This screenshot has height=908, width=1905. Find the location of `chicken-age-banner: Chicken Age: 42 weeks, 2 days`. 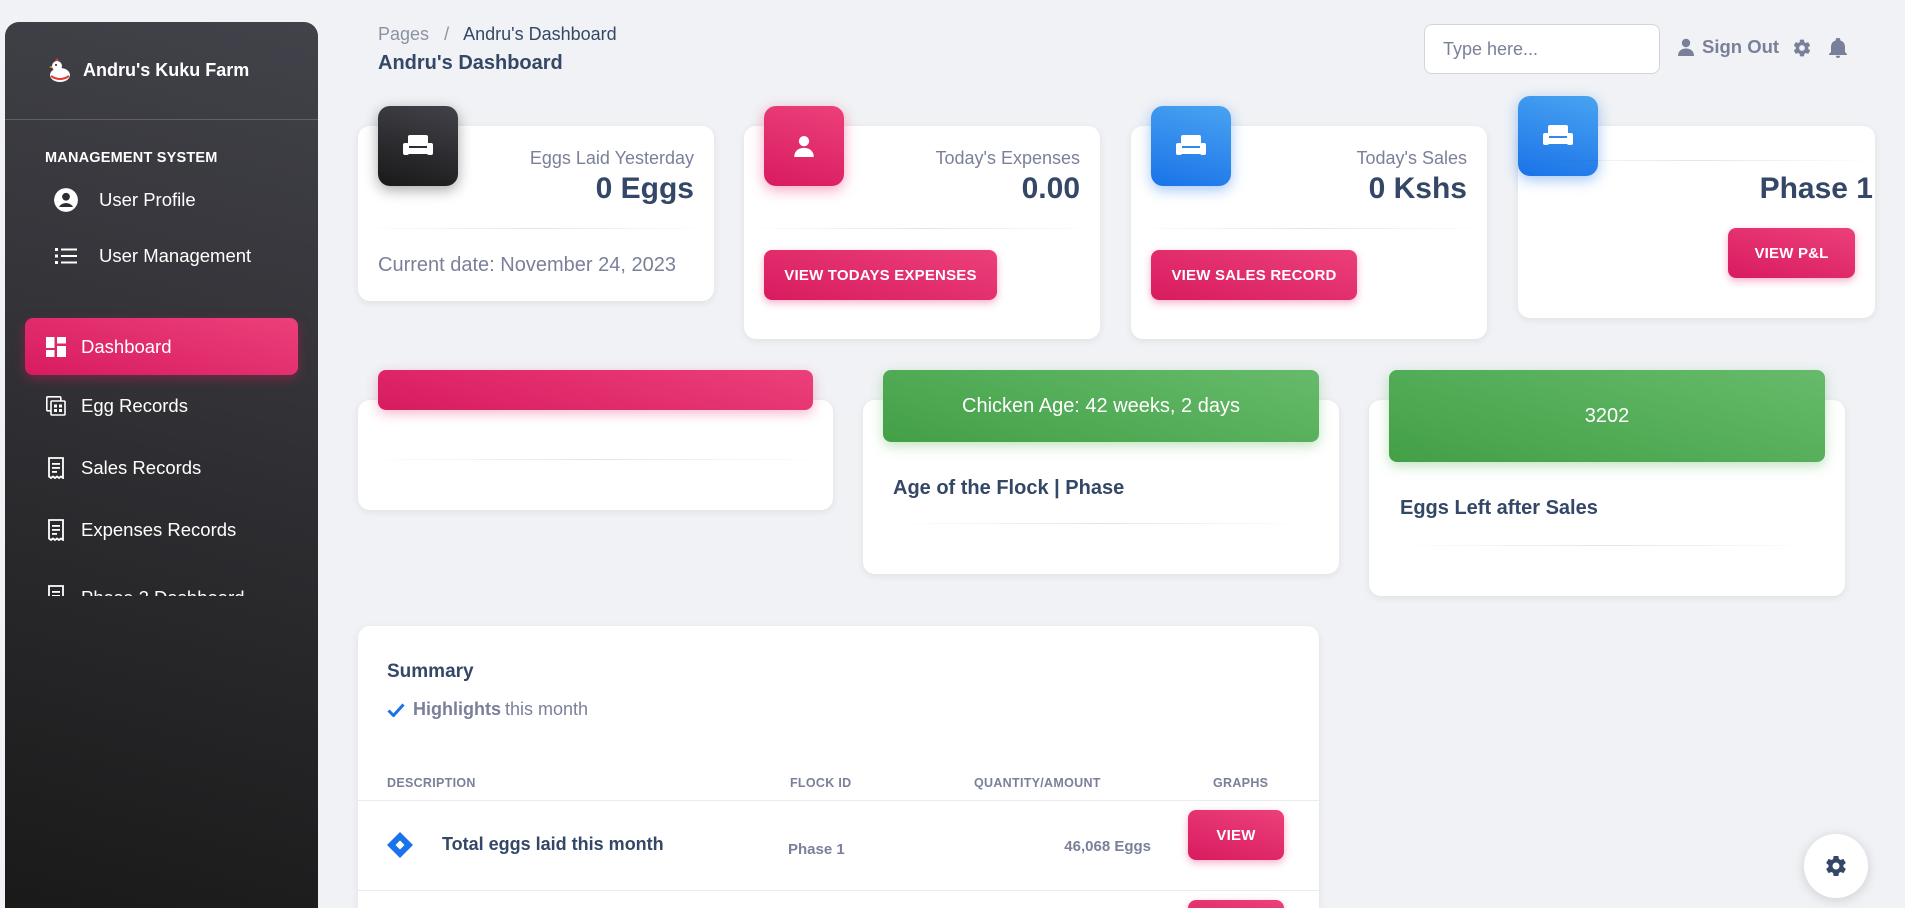

chicken-age-banner: Chicken Age: 42 weeks, 2 days is located at coordinates (1101, 406).